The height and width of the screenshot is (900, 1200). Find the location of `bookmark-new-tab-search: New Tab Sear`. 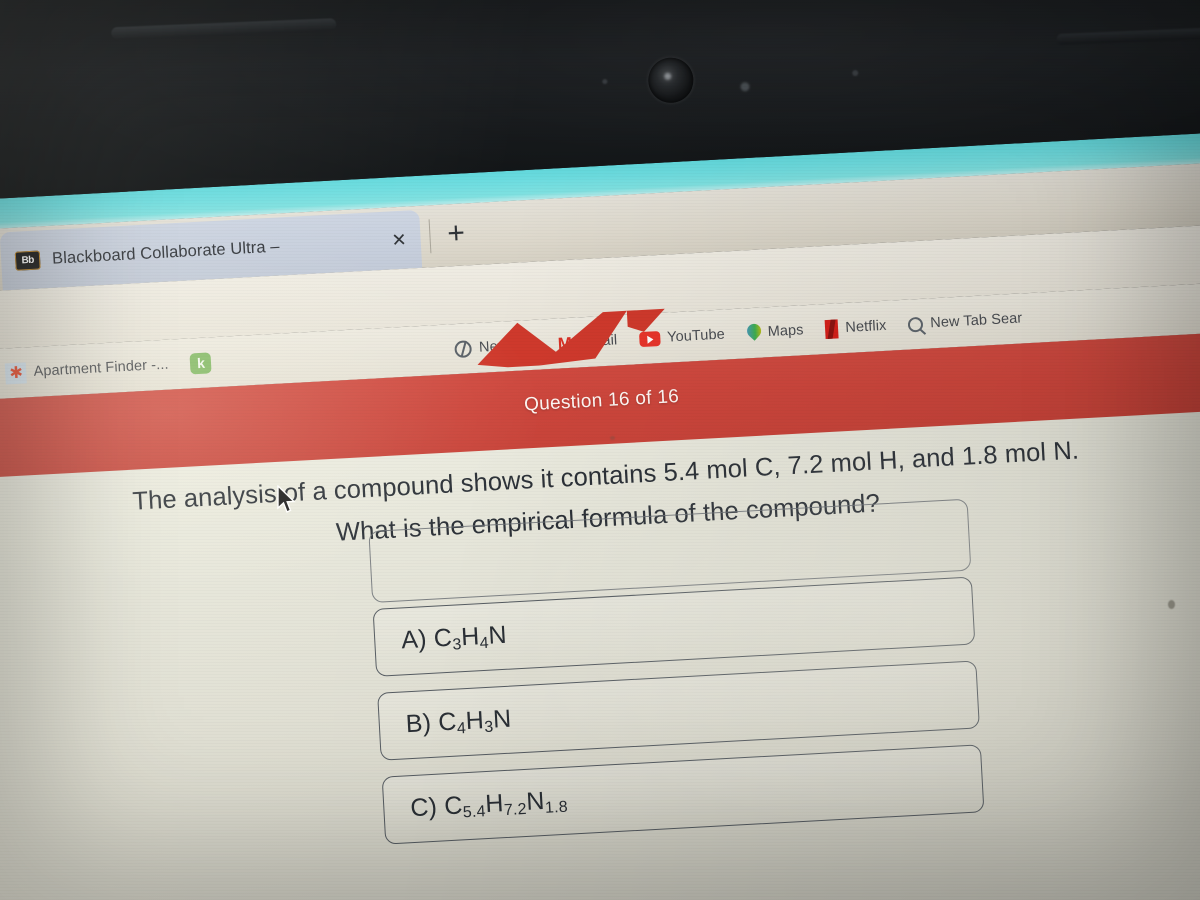

bookmark-new-tab-search: New Tab Sear is located at coordinates (965, 321).